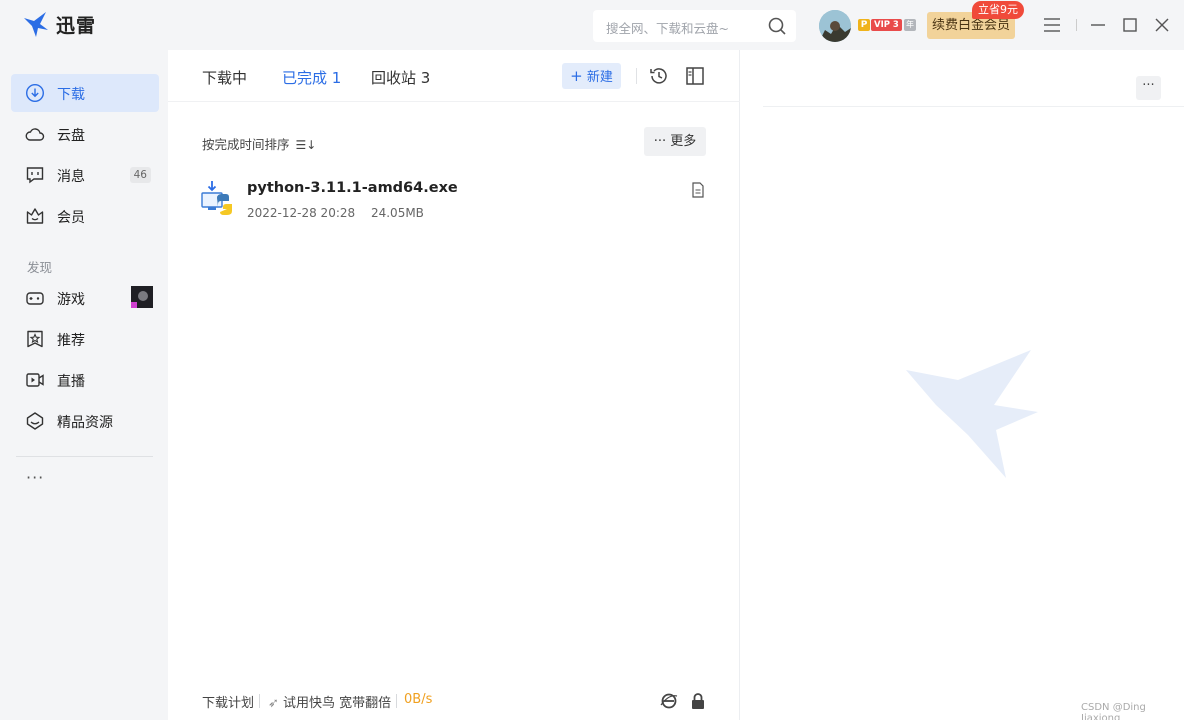  I want to click on sidebar-item-label: 云盘, so click(71, 136).